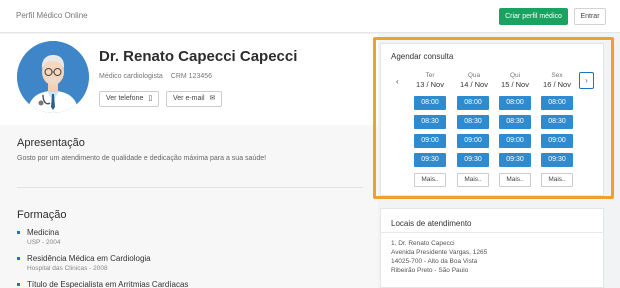 This screenshot has height=288, width=620. I want to click on doctor-name: Dr. Renato Capecci Capecci, so click(198, 56).